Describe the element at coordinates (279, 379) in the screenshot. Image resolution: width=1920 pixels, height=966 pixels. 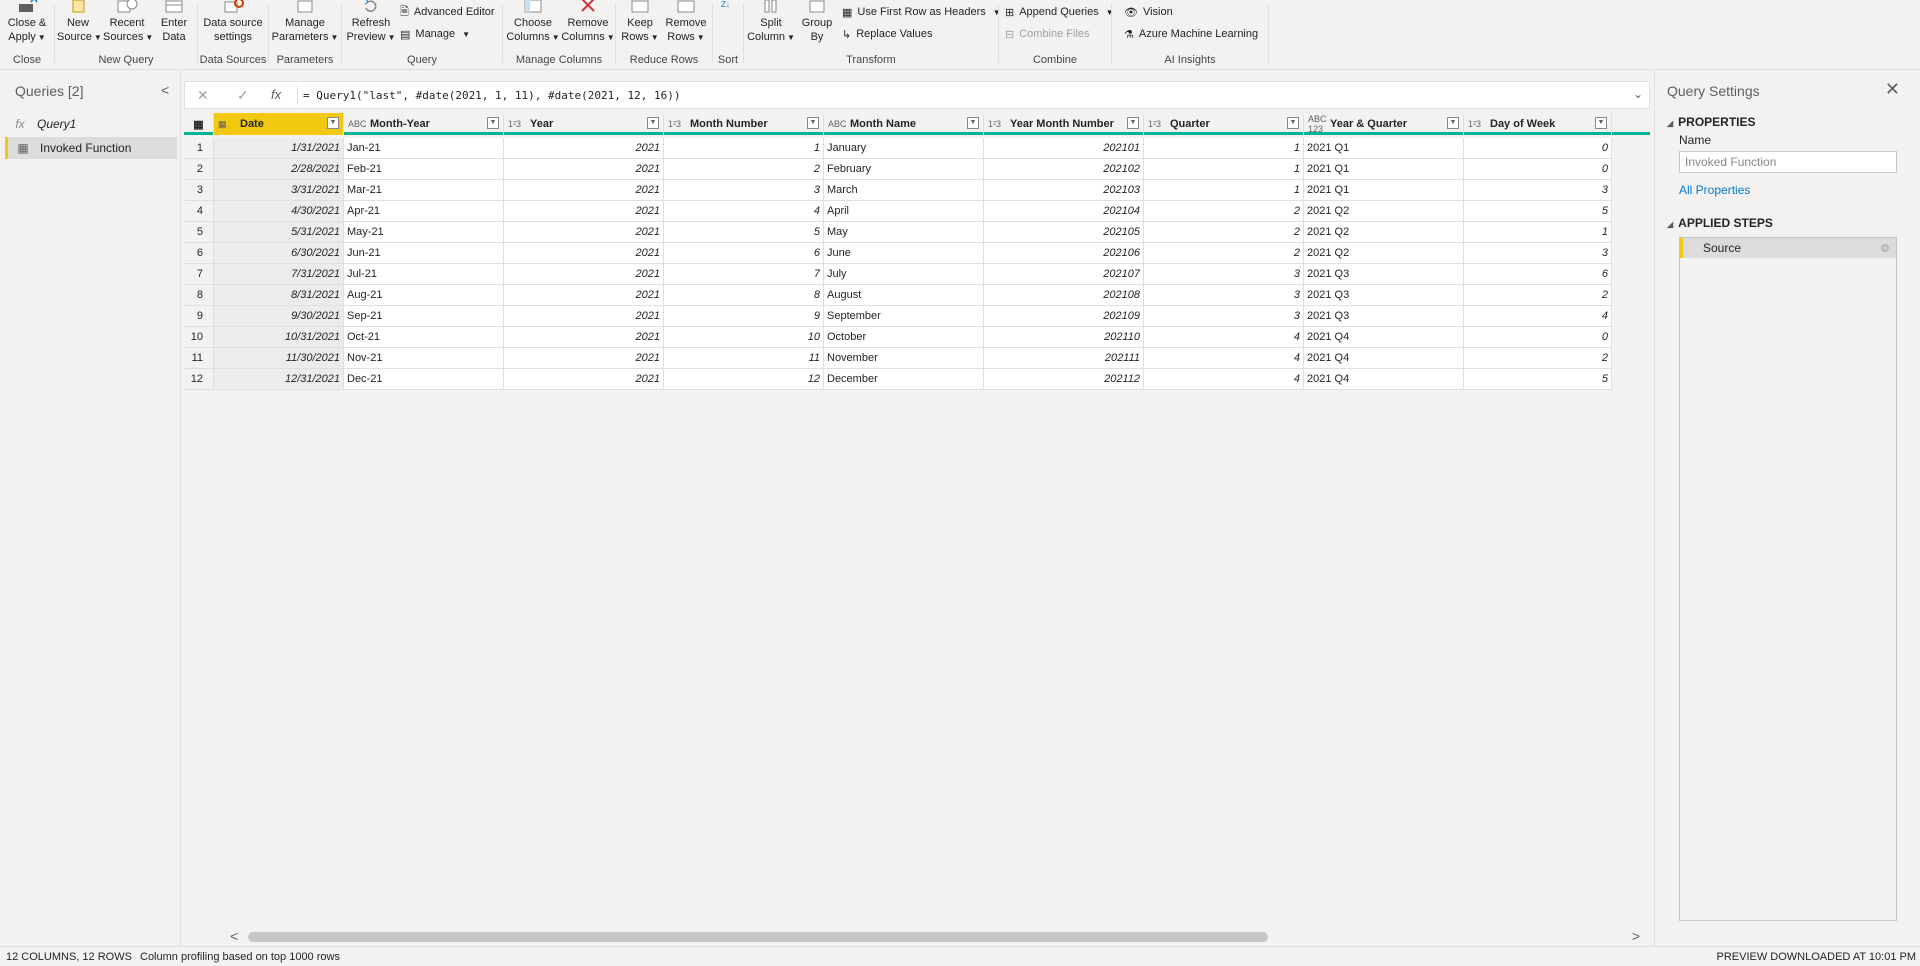
I see `table-cell: 12/31/2021` at that location.